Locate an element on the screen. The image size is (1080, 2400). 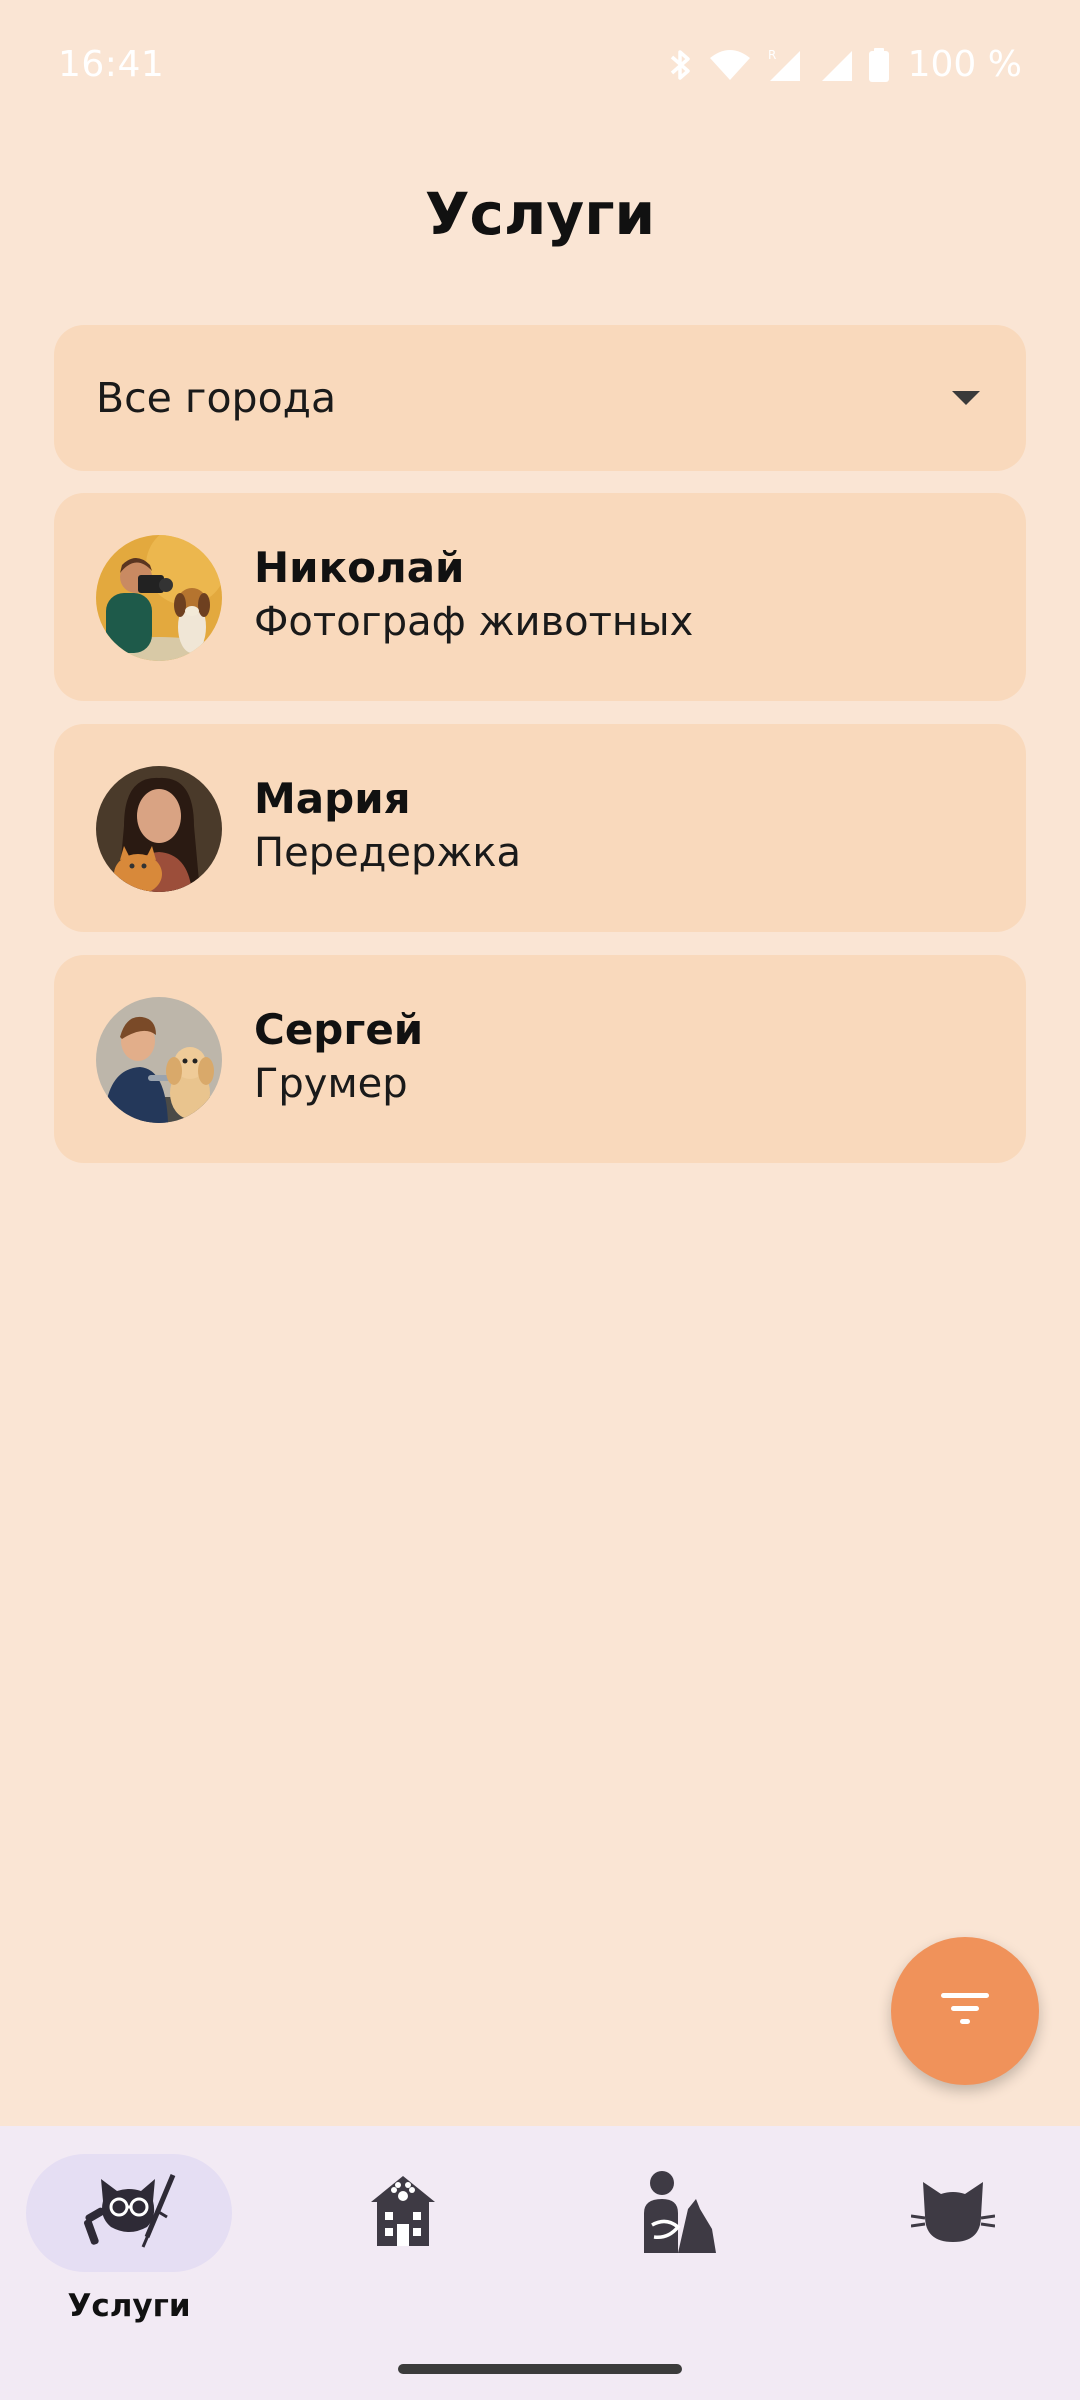
status-icons: R 100 % is located at coordinates (845, 64).